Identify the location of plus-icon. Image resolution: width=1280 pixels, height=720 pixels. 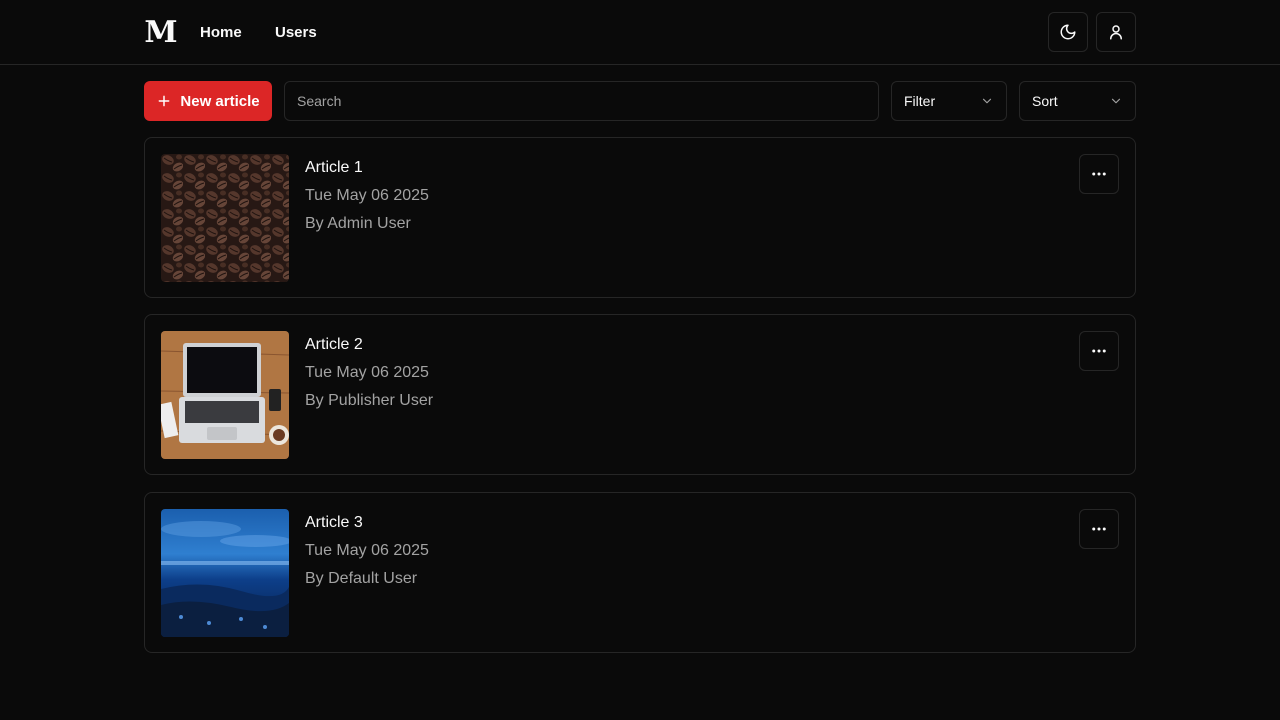
(164, 101).